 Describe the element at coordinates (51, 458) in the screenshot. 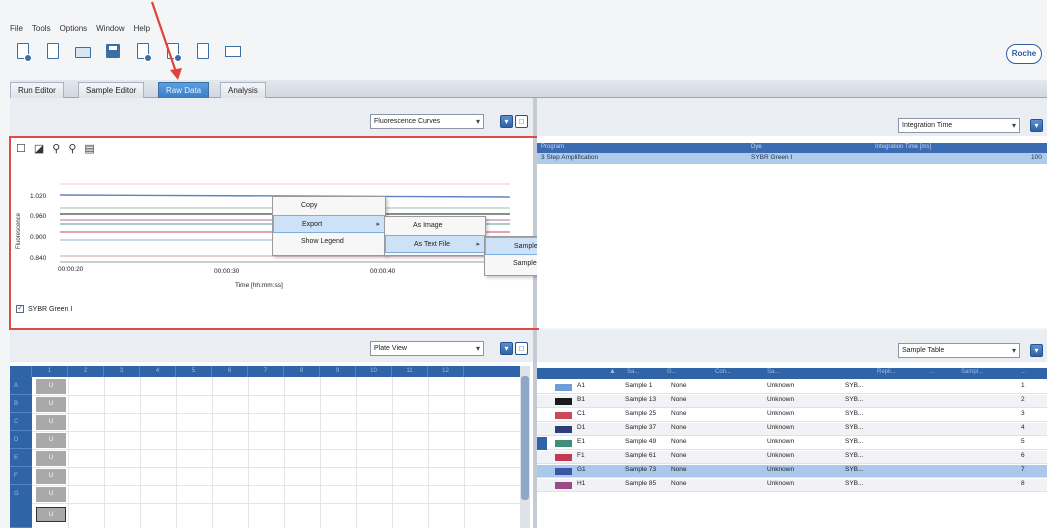

I see `well-e1: U` at that location.